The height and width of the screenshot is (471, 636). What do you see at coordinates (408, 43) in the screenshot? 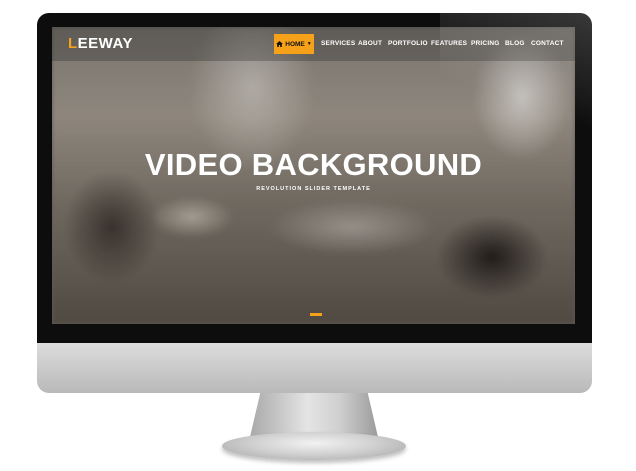
I see `nav-item-portfolio: PORTFOLIO` at bounding box center [408, 43].